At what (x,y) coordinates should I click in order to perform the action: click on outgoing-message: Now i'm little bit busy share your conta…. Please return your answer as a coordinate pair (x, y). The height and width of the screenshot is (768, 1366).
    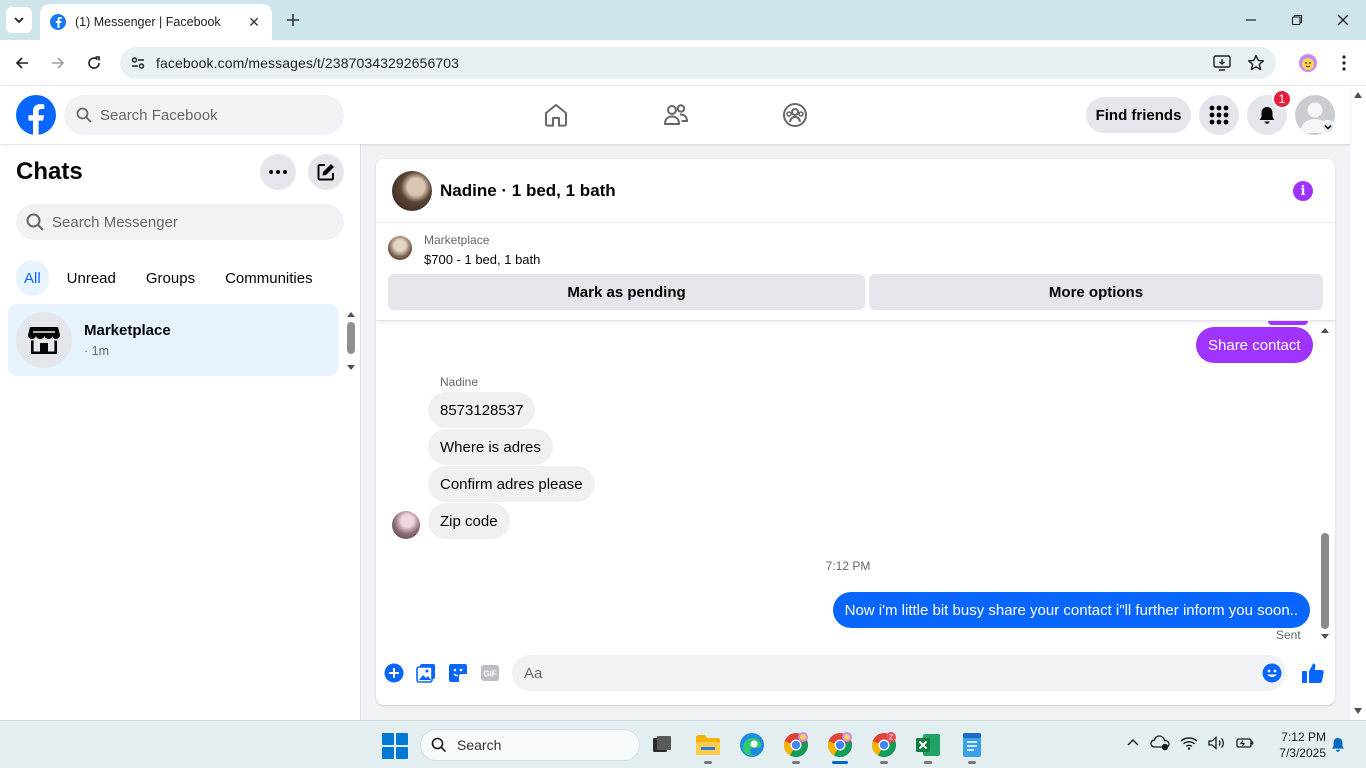
    Looking at the image, I should click on (1071, 610).